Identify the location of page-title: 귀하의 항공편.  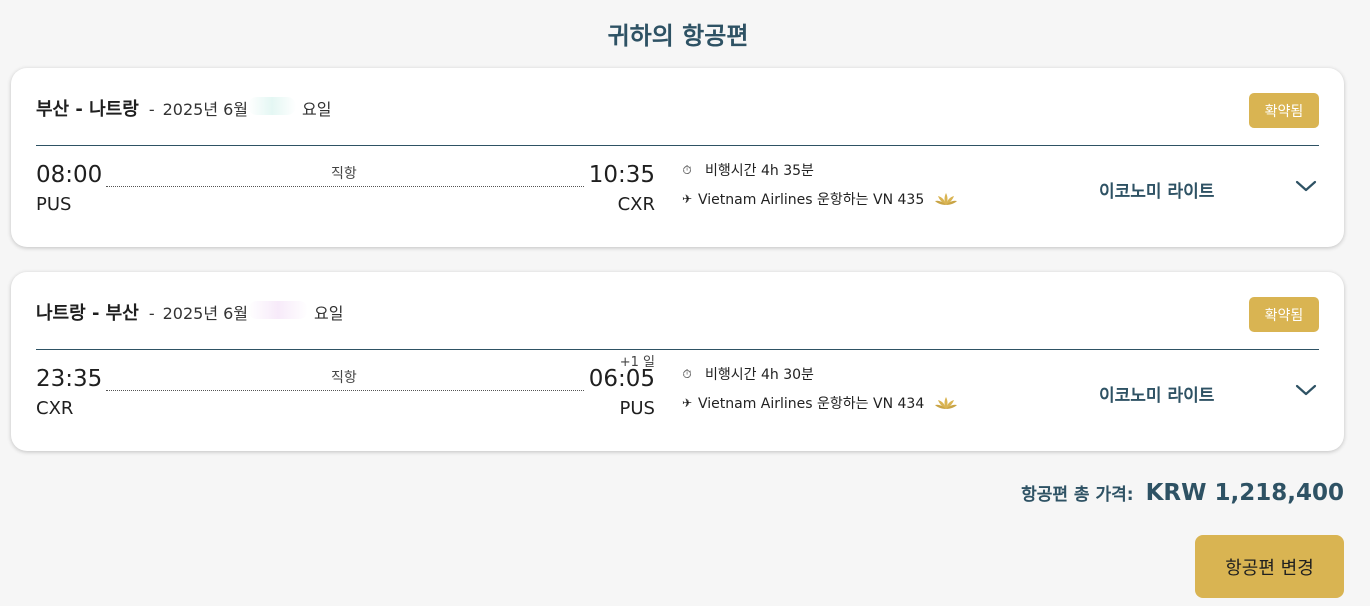
(678, 36).